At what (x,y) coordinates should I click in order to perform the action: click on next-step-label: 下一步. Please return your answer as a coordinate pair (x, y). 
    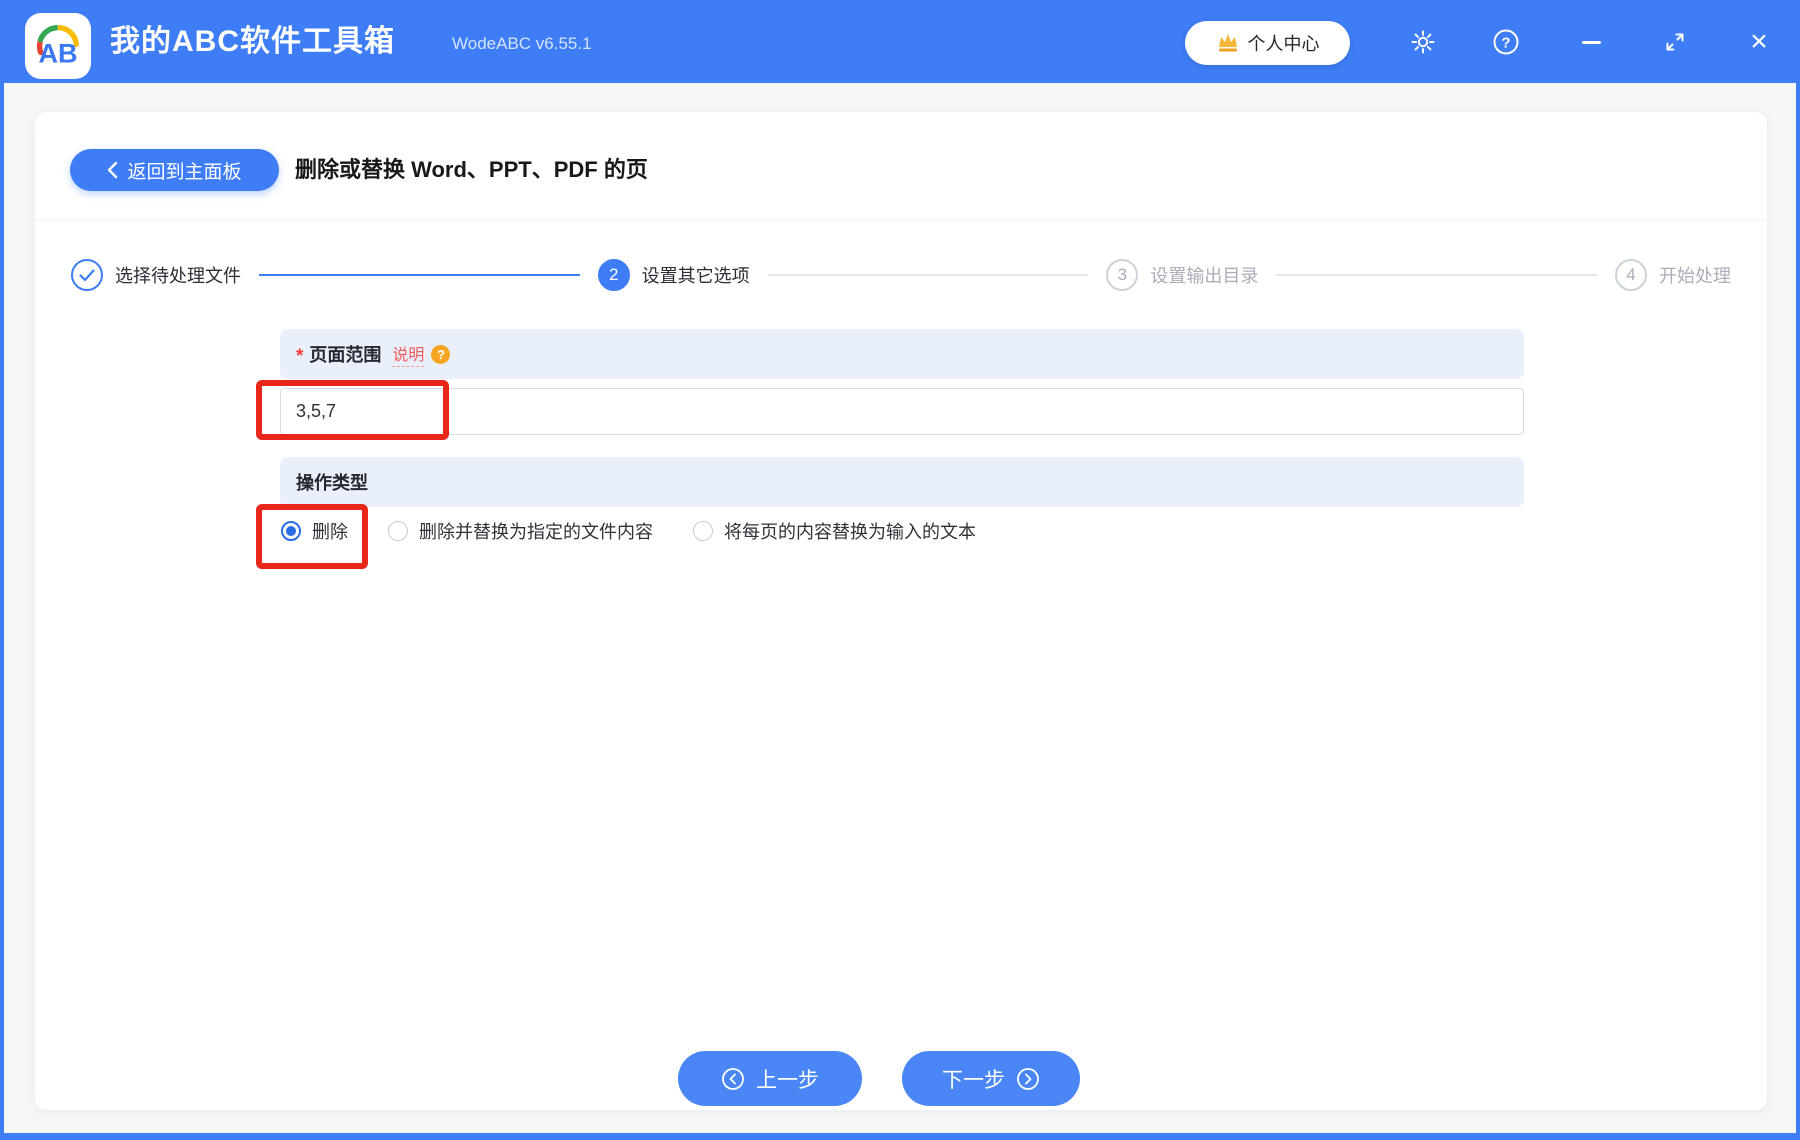
    Looking at the image, I should click on (973, 1080).